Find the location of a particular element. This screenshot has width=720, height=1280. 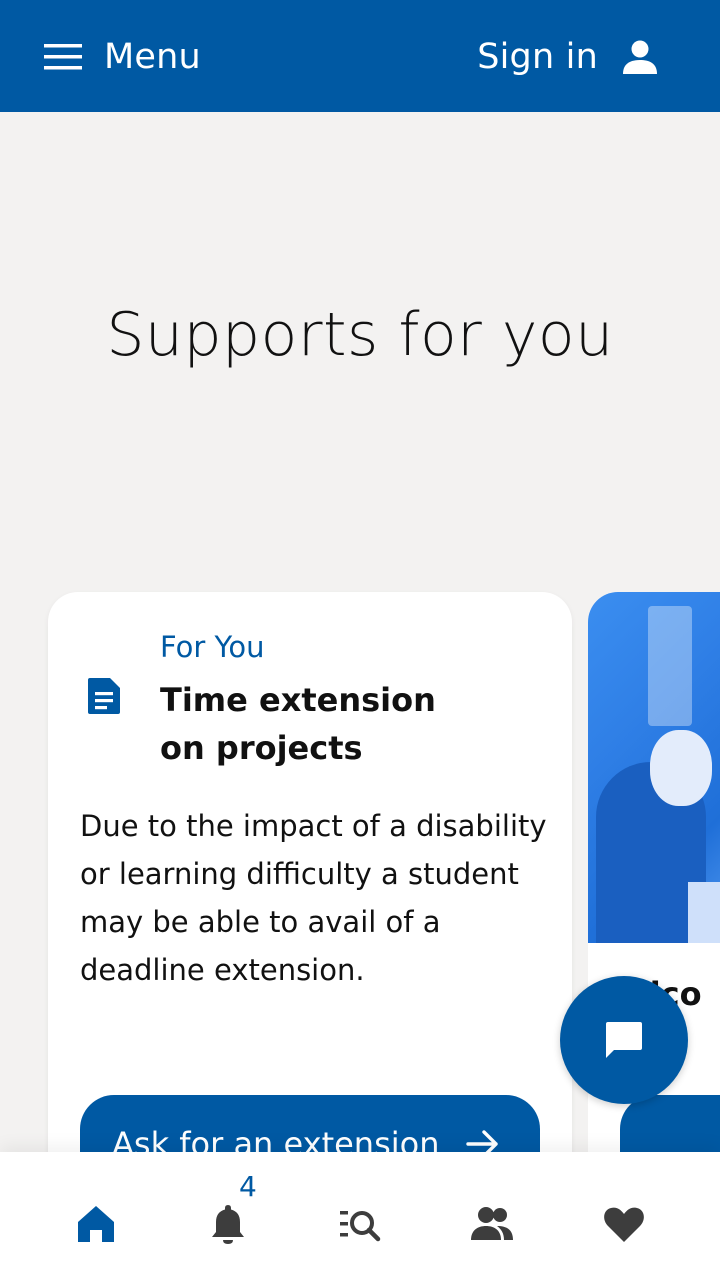

nav-search is located at coordinates (360, 1224).